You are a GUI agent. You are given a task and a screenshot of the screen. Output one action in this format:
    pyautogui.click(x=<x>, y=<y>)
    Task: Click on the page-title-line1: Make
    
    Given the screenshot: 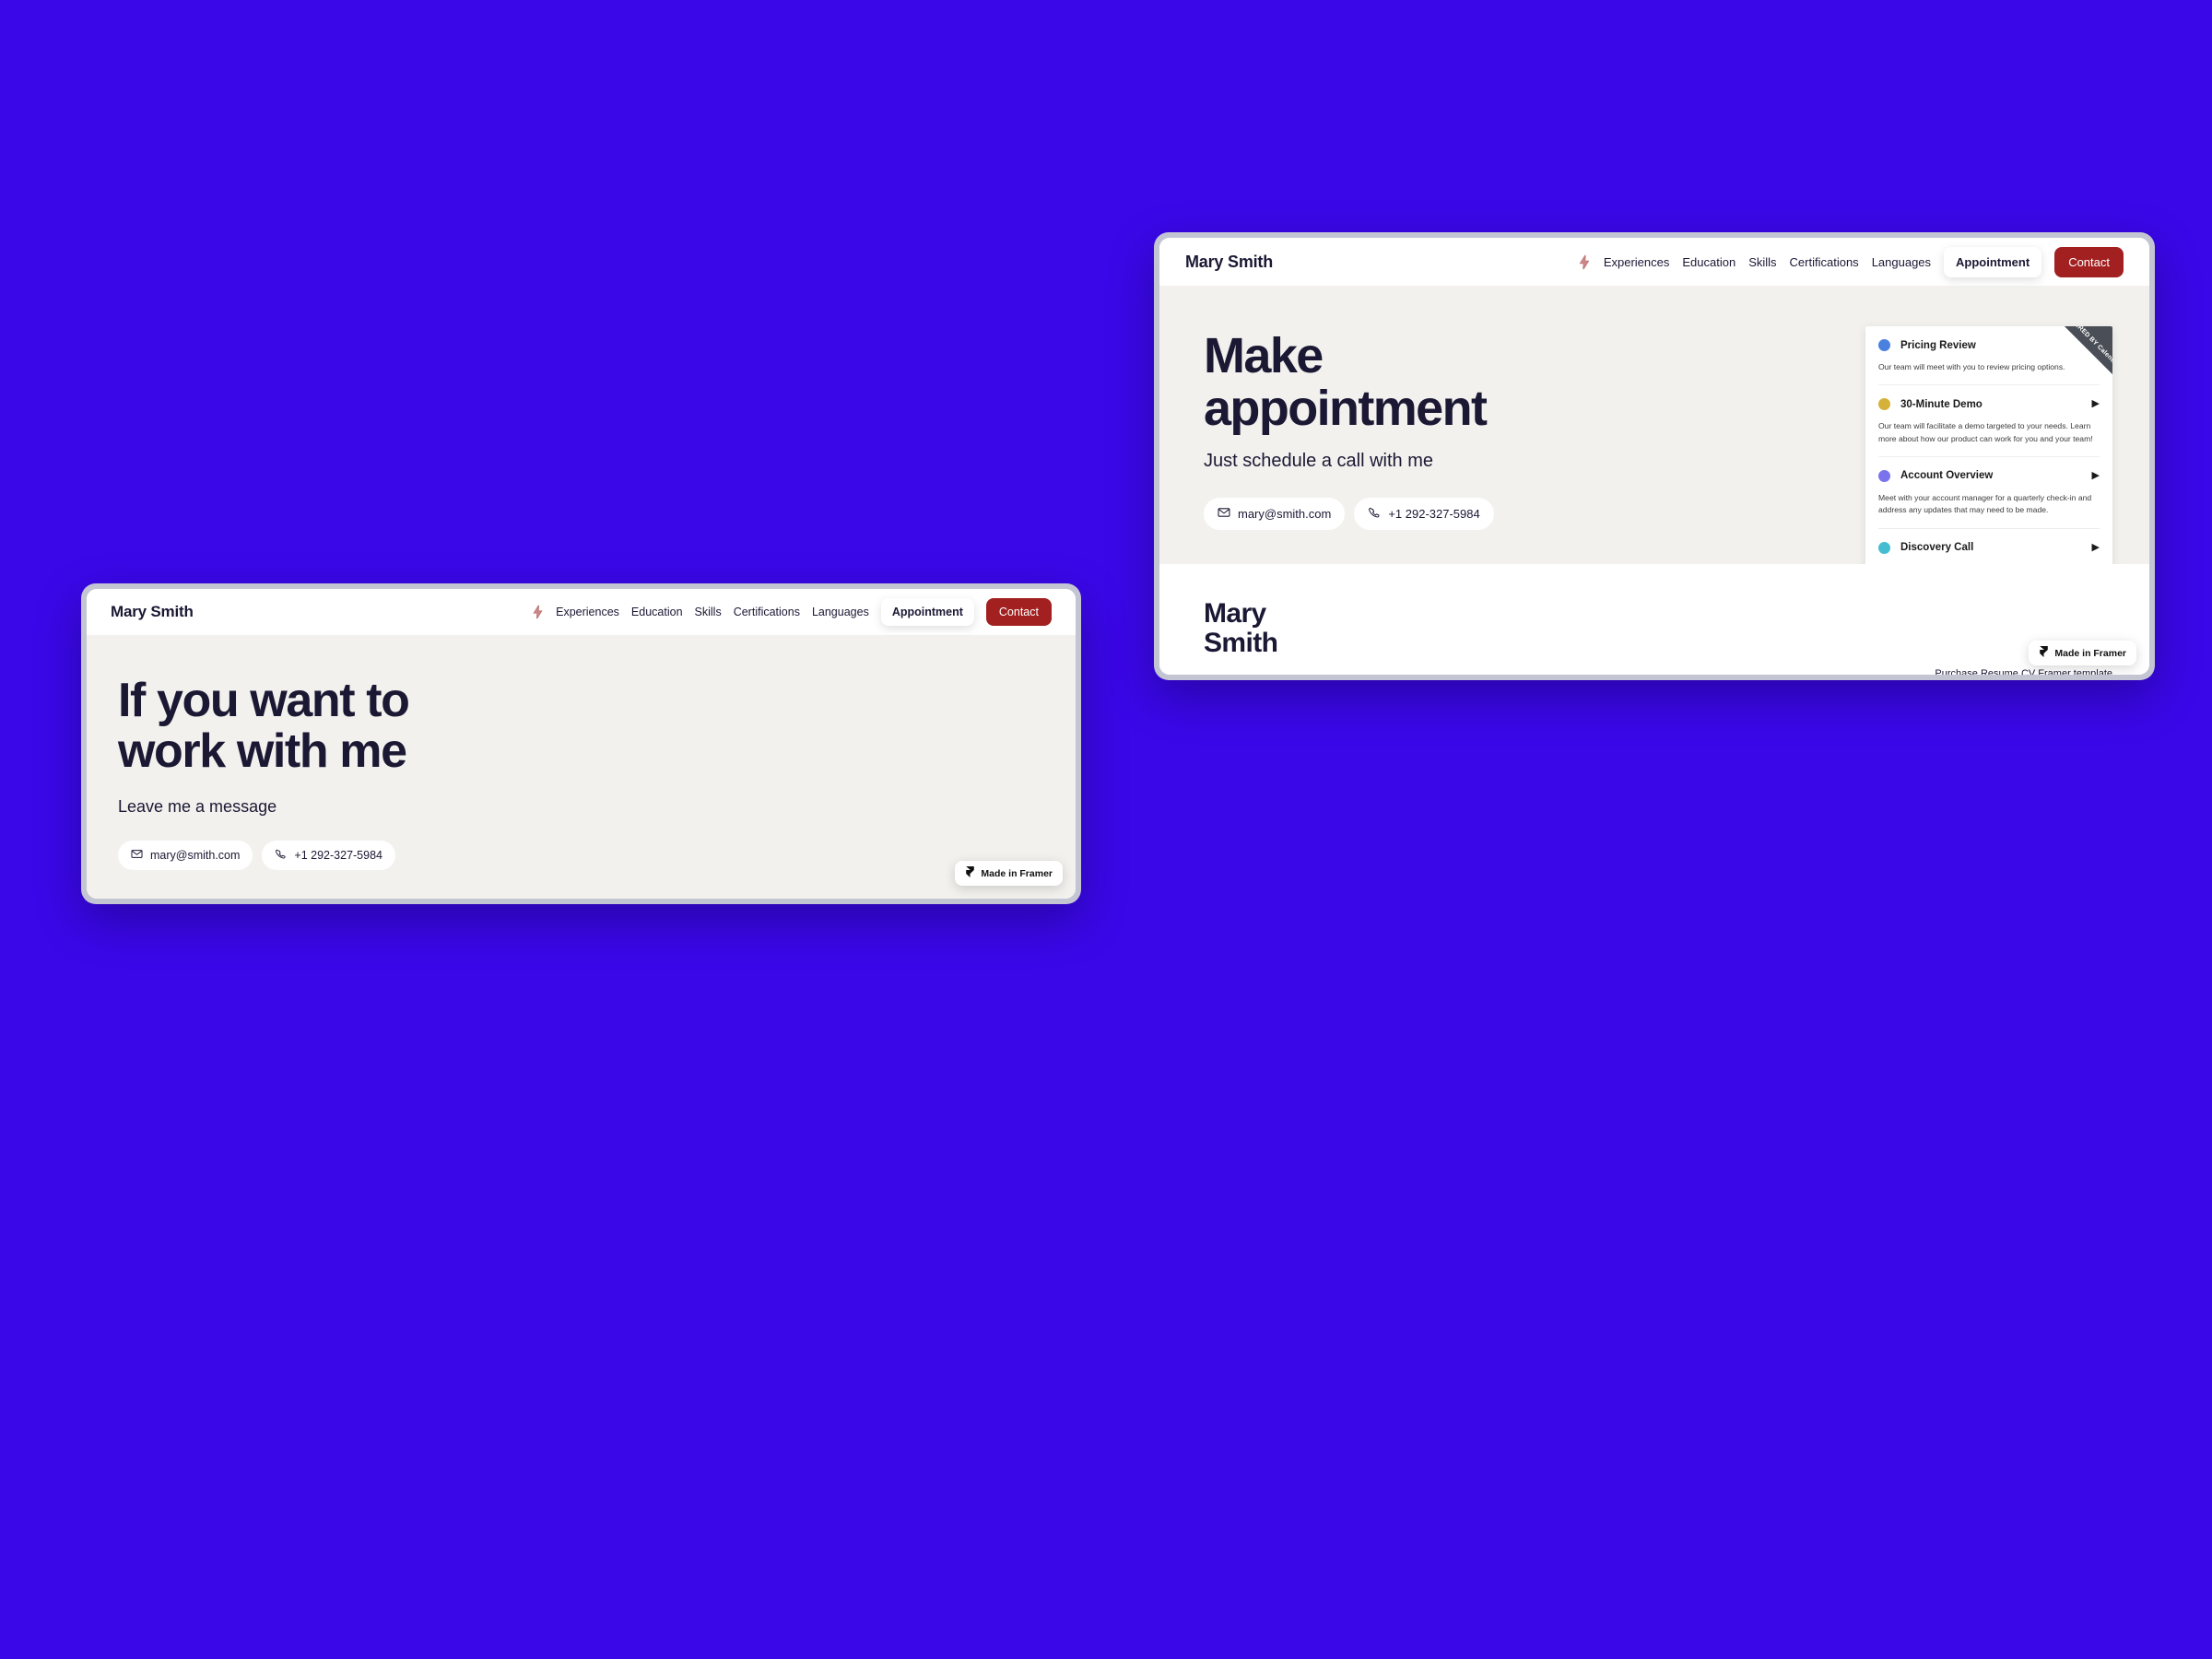 What is the action you would take?
    pyautogui.click(x=1264, y=355)
    